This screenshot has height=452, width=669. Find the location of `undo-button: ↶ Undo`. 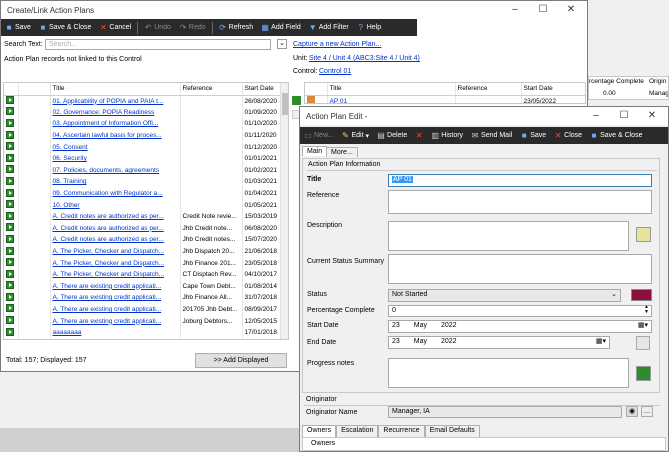

undo-button: ↶ Undo is located at coordinates (157, 27).